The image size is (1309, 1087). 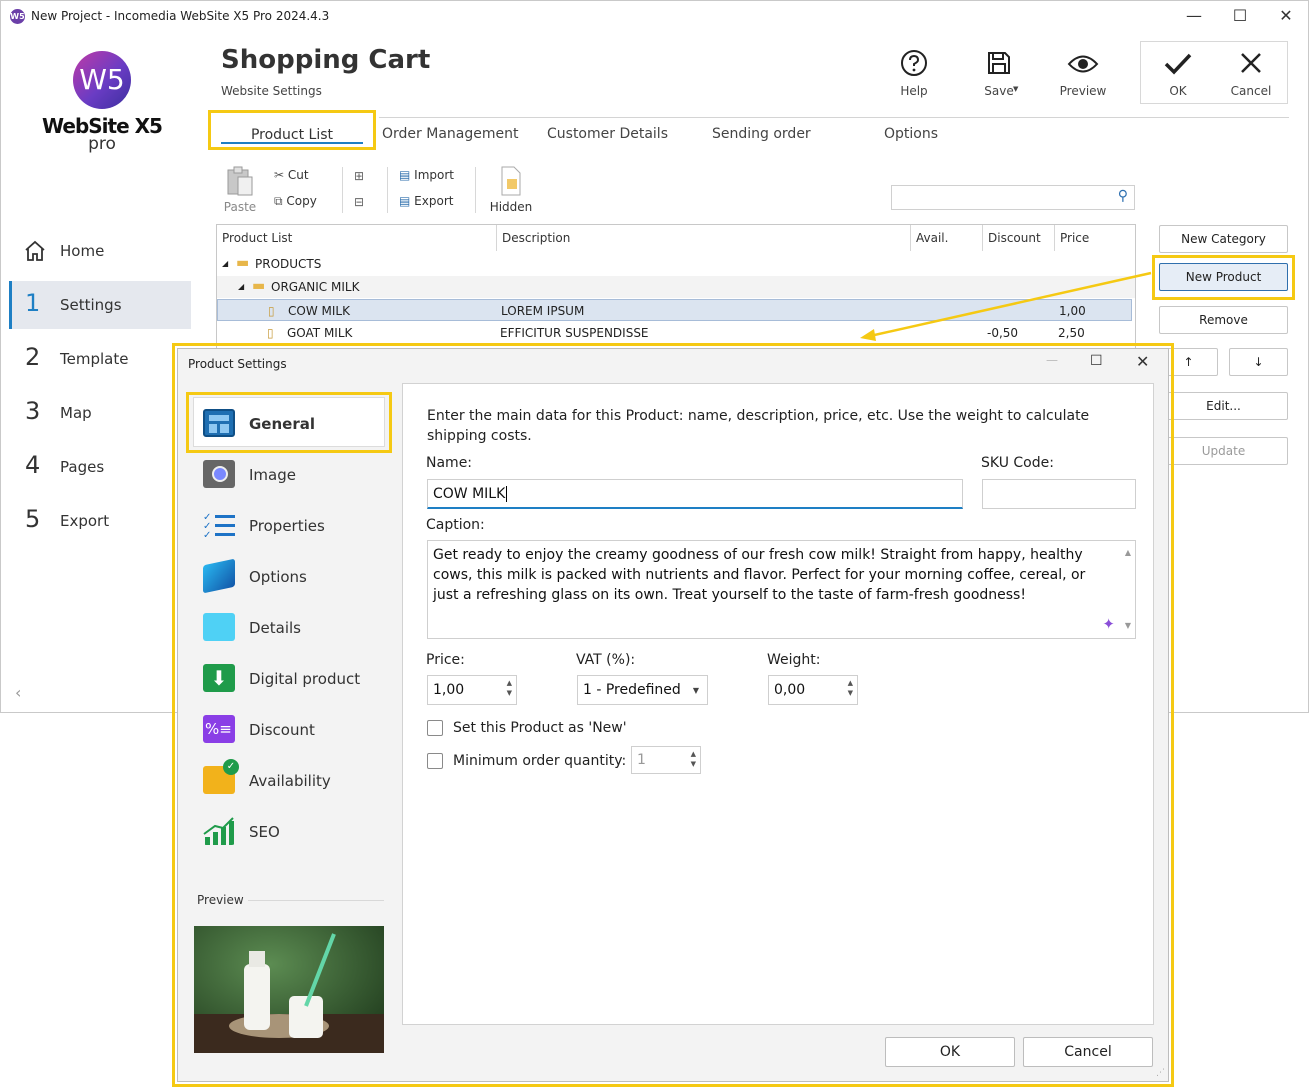 What do you see at coordinates (33, 519) in the screenshot?
I see `nav-export-number: 5` at bounding box center [33, 519].